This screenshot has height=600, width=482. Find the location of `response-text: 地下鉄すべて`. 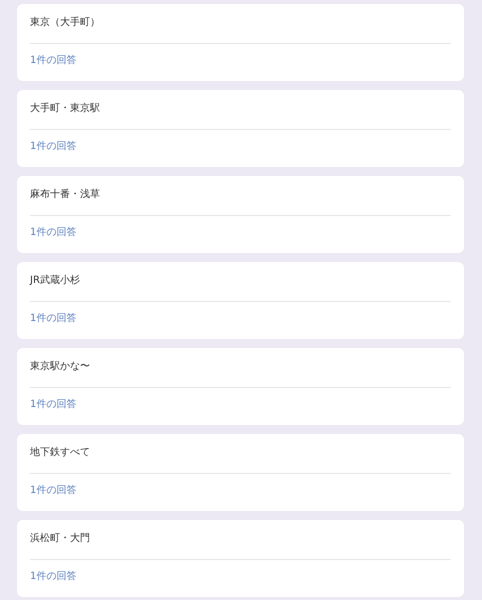

response-text: 地下鉄すべて is located at coordinates (60, 453).